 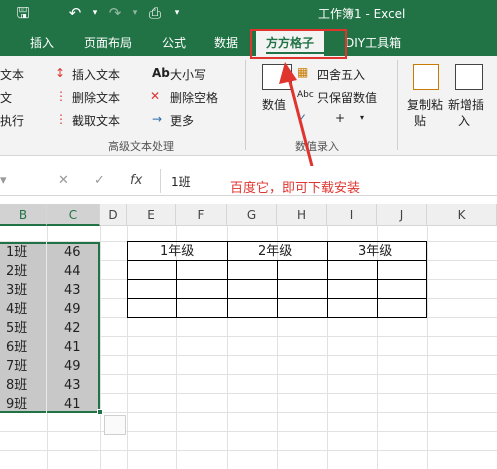 What do you see at coordinates (182, 120) in the screenshot?
I see `more-button: 更多` at bounding box center [182, 120].